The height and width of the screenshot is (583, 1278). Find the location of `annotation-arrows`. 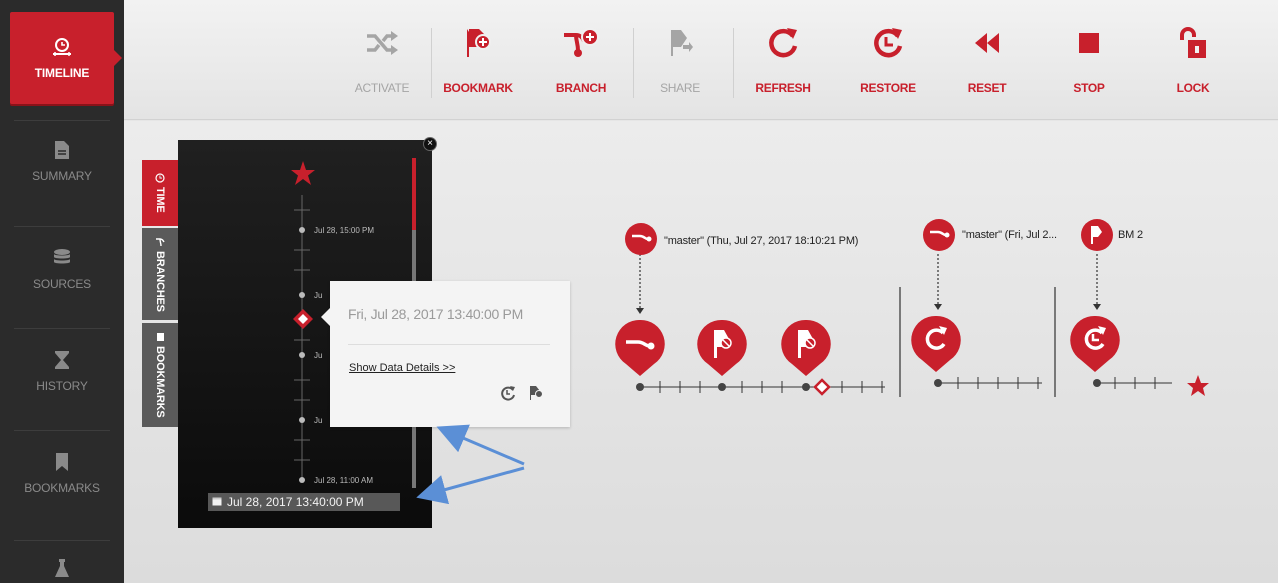

annotation-arrows is located at coordinates (470, 464).